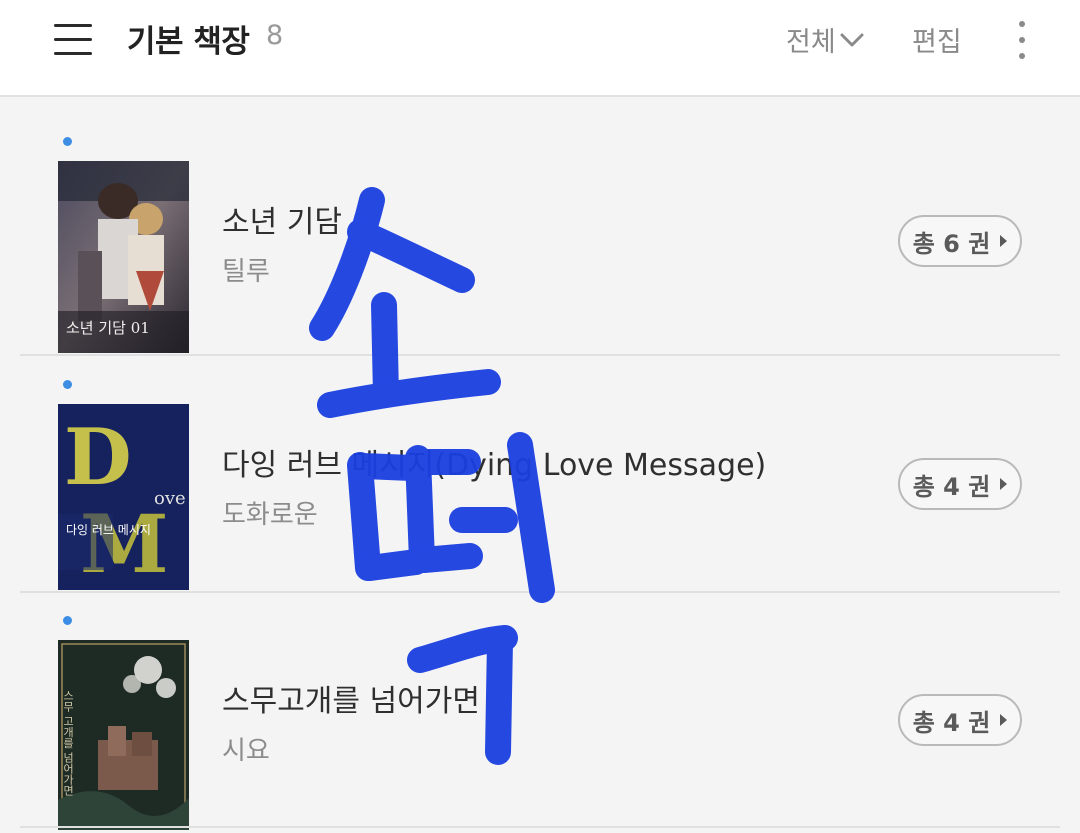 The image size is (1080, 833). What do you see at coordinates (351, 701) in the screenshot?
I see `book-title: 스무고개를 넘어가면` at bounding box center [351, 701].